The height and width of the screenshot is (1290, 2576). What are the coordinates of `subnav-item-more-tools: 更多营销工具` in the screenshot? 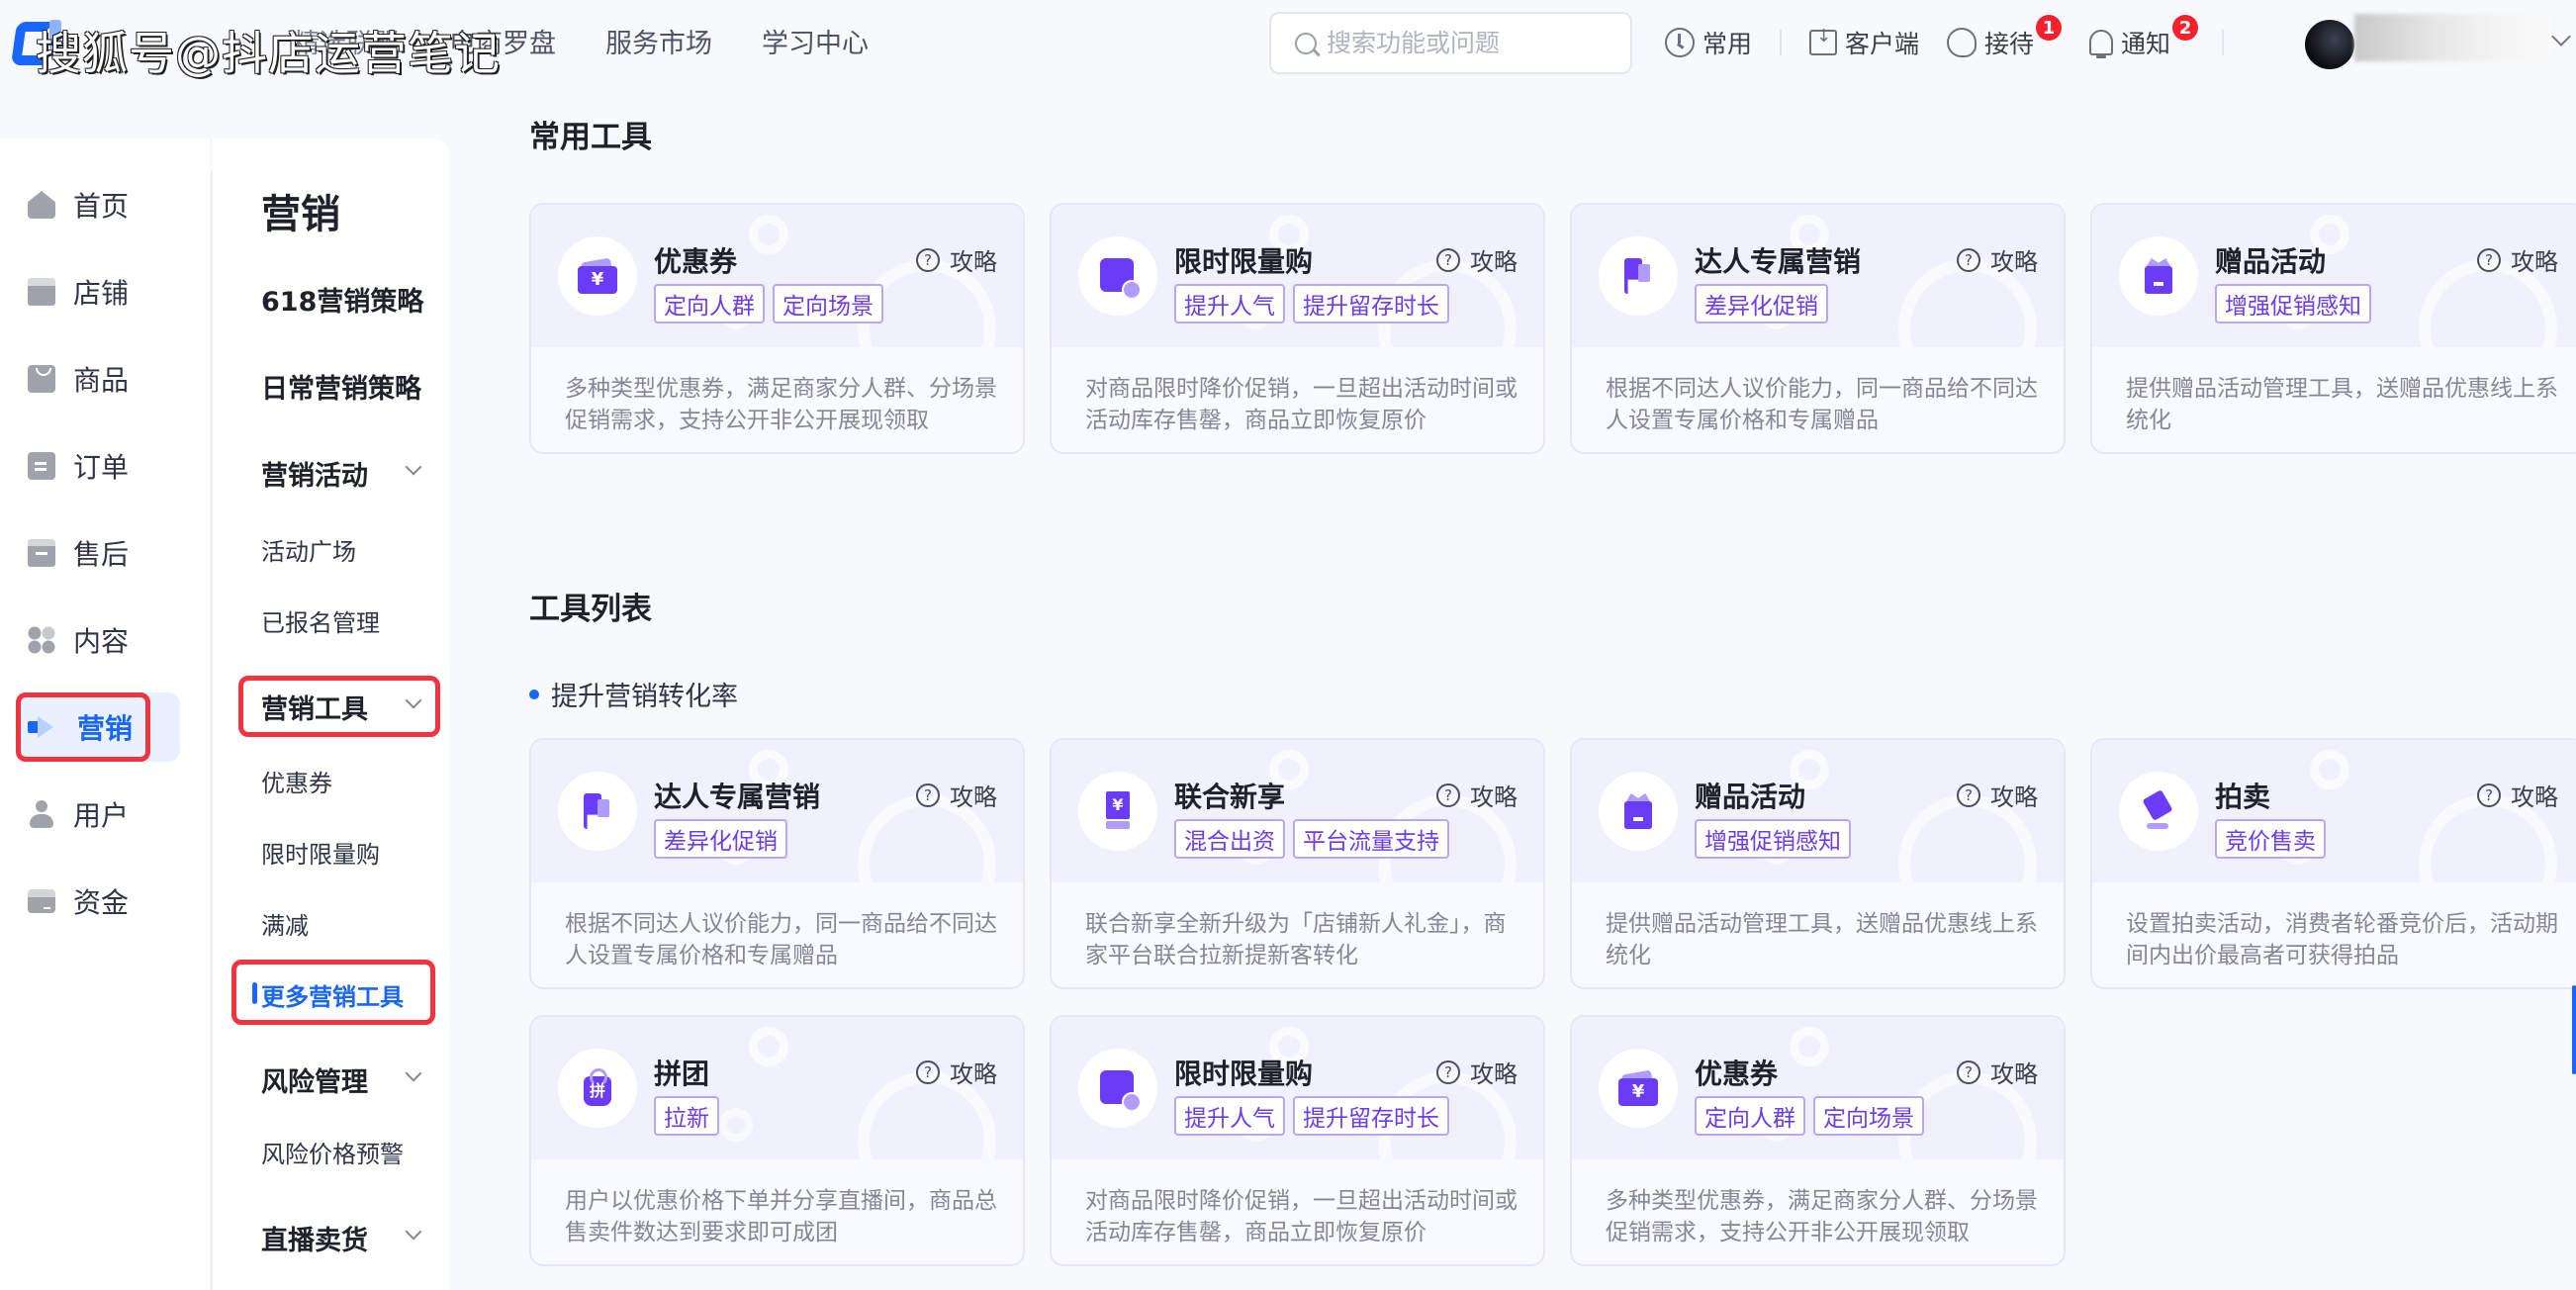 It's located at (332, 994).